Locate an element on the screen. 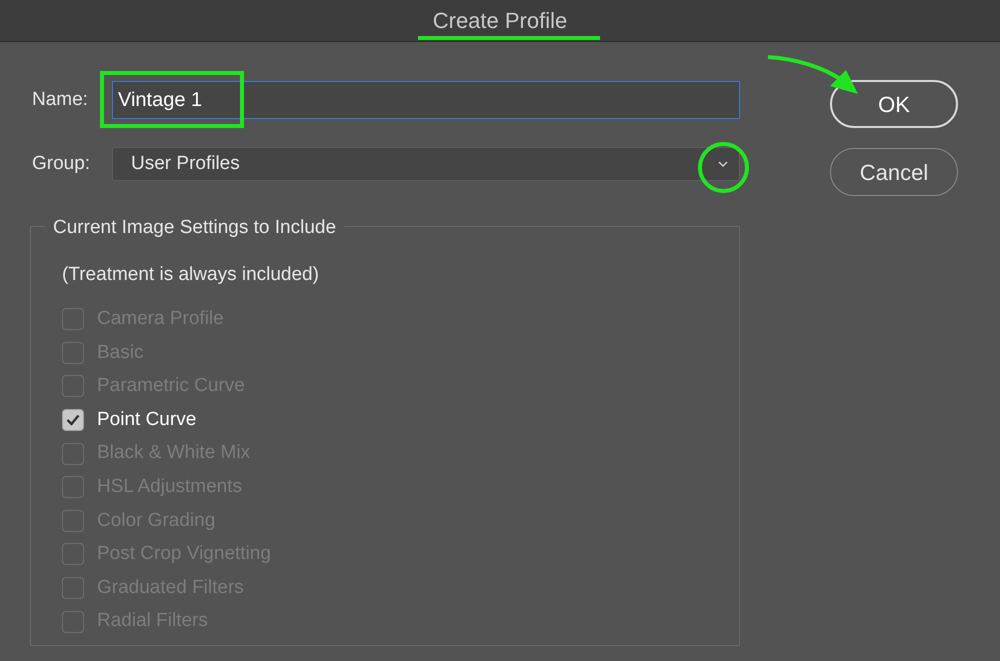 This screenshot has width=1000, height=661. group-label: Group: is located at coordinates (61, 164).